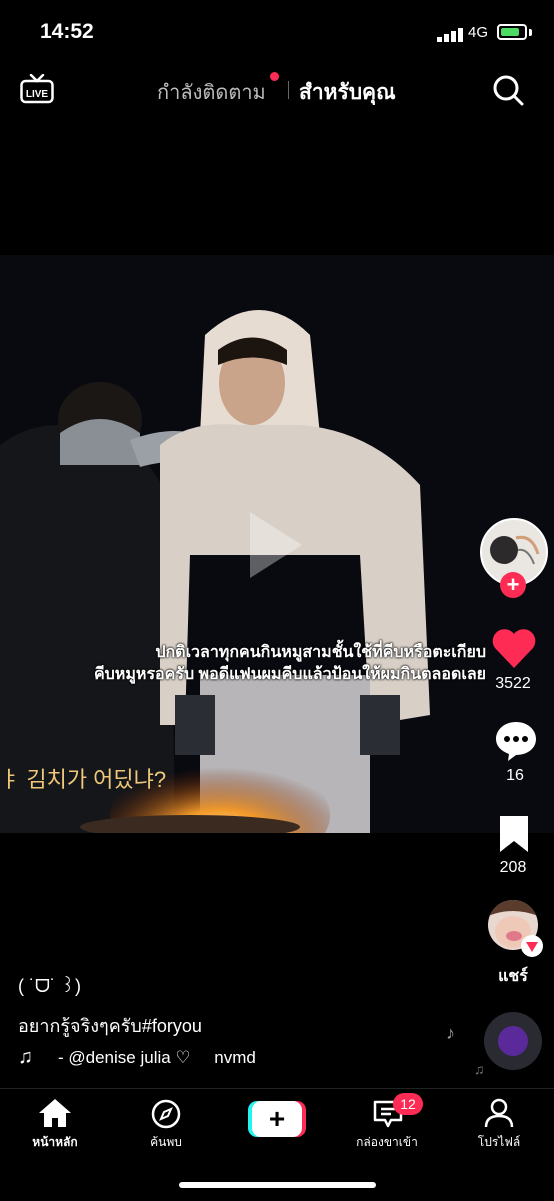 The width and height of the screenshot is (554, 1201). I want to click on create-button: +, so click(277, 1119).